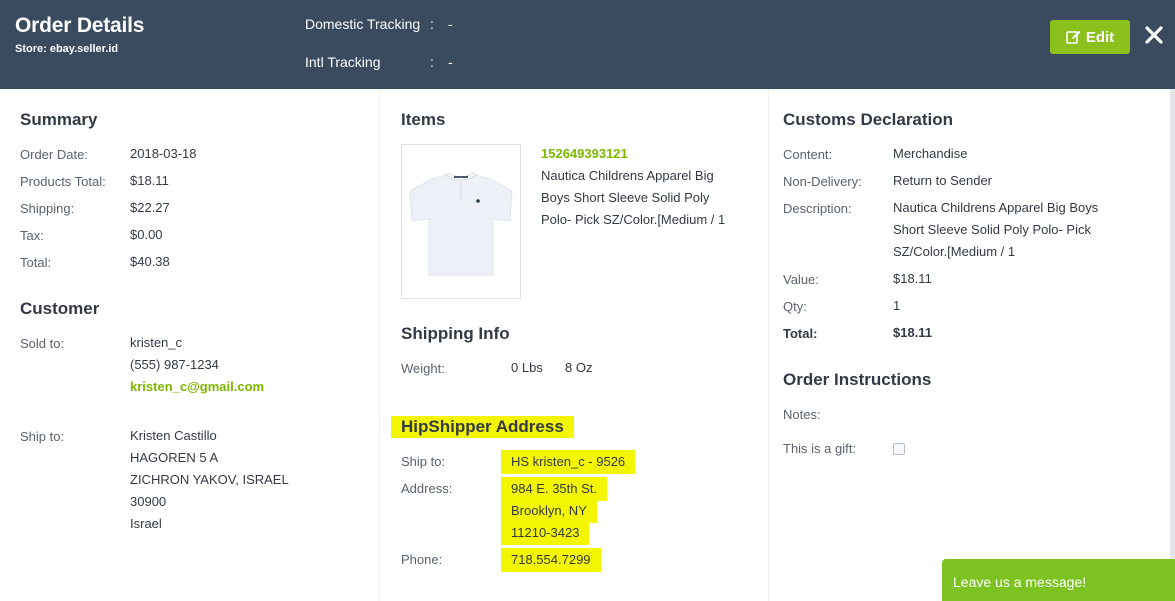 Image resolution: width=1175 pixels, height=601 pixels. What do you see at coordinates (551, 560) in the screenshot?
I see `hs-phone-value: 718.554.7299` at bounding box center [551, 560].